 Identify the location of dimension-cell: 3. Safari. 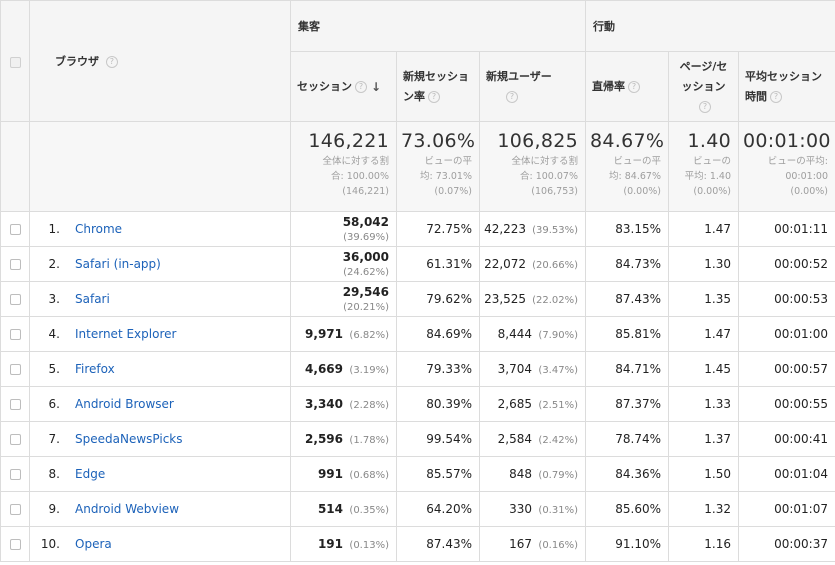
(160, 299).